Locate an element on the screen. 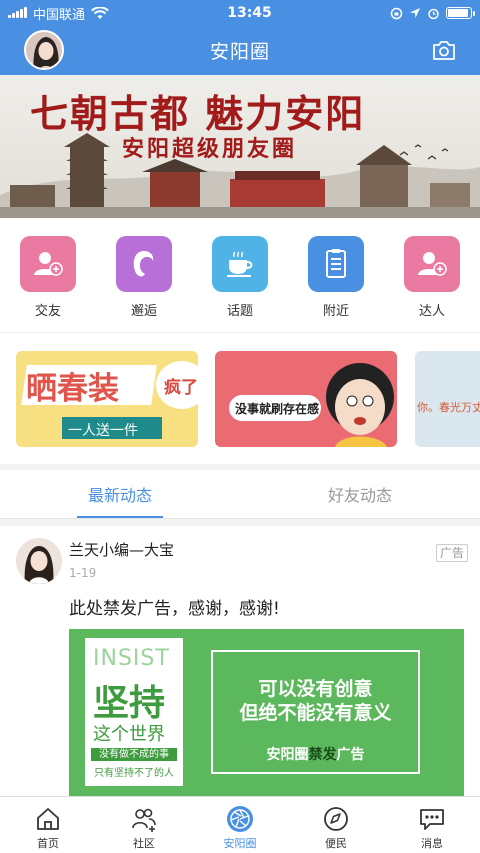 The image size is (480, 853). post-date: 1-19 is located at coordinates (83, 573).